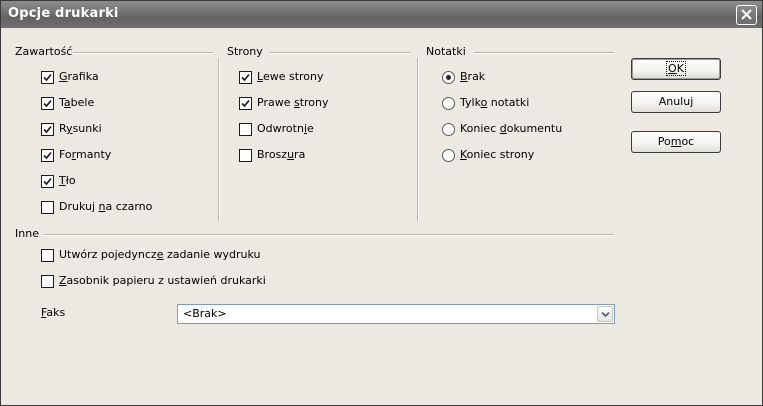 This screenshot has height=406, width=763. I want to click on notes-radio-label: Koniec dokumentu, so click(511, 129).